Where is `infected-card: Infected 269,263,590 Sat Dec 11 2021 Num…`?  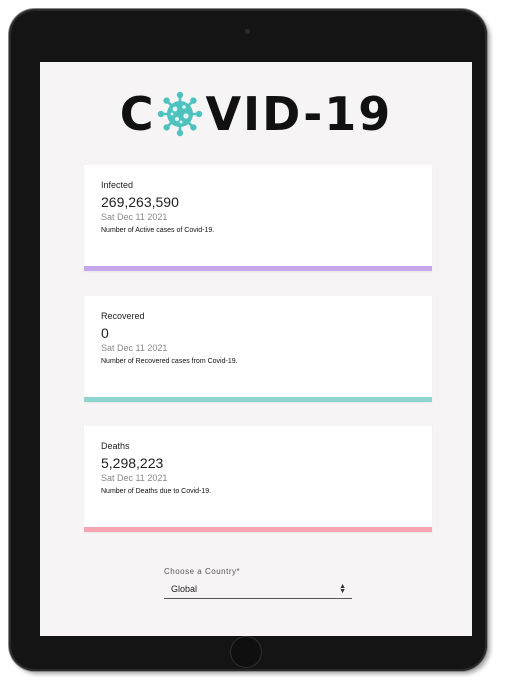 infected-card: Infected 269,263,590 Sat Dec 11 2021 Num… is located at coordinates (258, 218).